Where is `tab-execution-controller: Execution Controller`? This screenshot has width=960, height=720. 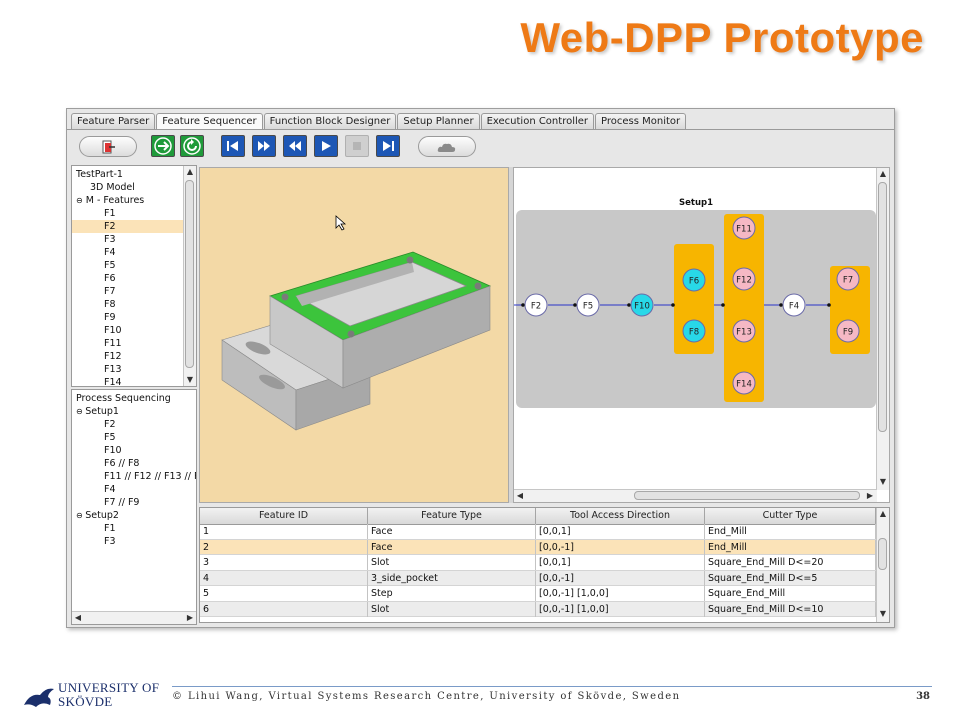 tab-execution-controller: Execution Controller is located at coordinates (537, 121).